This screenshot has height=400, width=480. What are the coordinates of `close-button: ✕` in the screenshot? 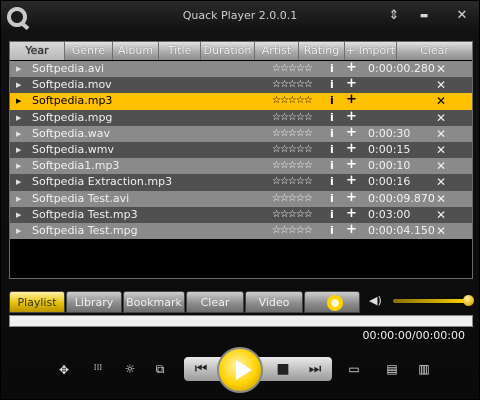 It's located at (462, 16).